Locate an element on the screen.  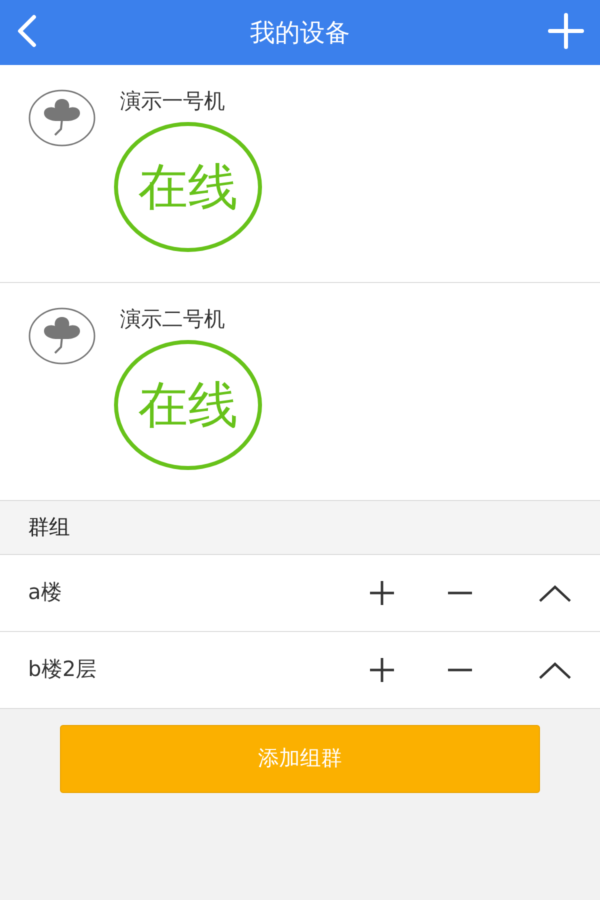
device-name: 演示一号机 is located at coordinates (173, 101).